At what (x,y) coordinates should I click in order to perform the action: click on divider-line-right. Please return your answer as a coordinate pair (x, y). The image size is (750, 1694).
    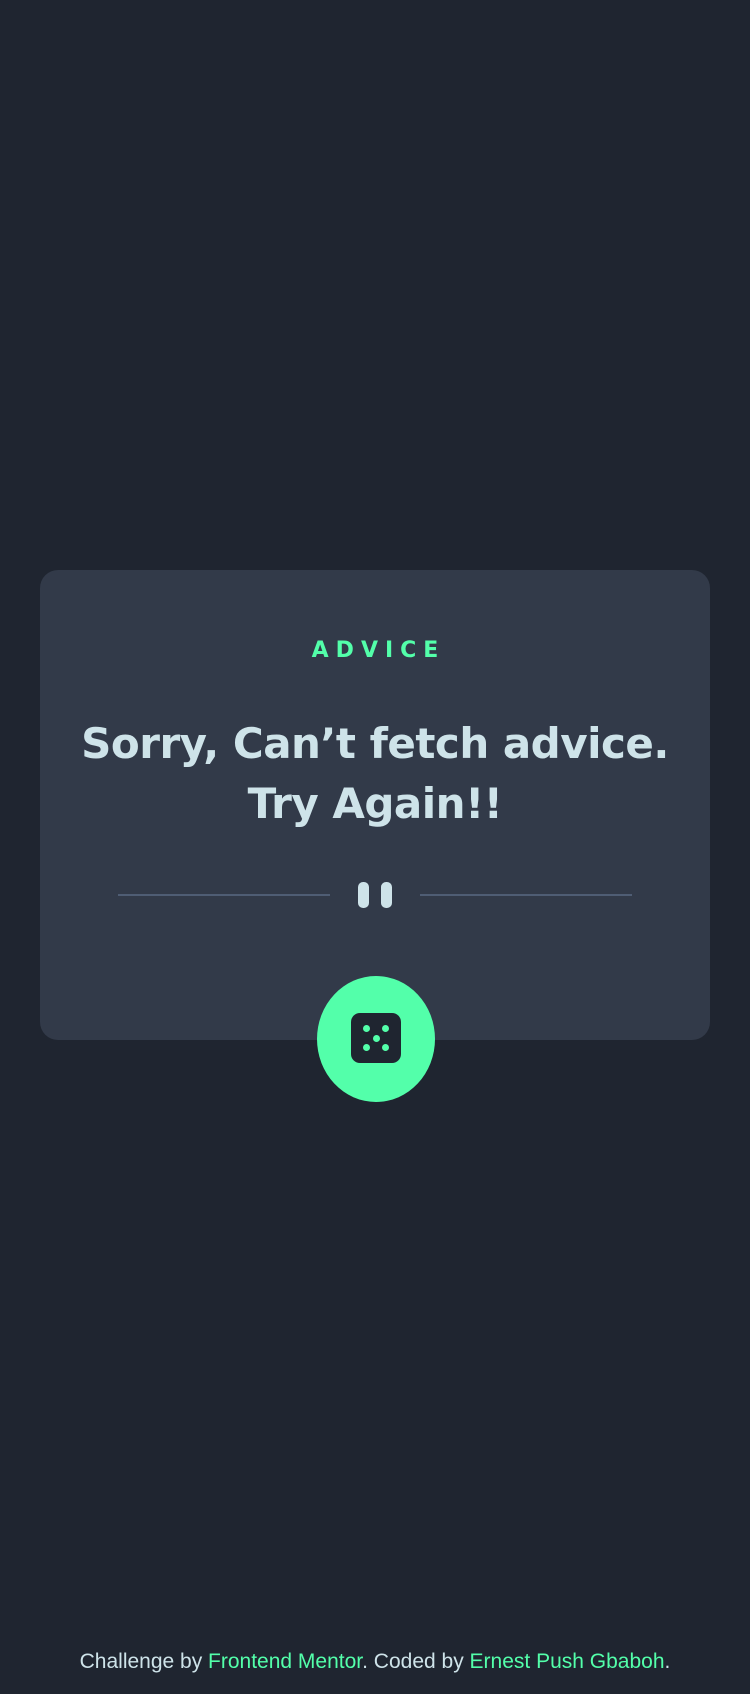
    Looking at the image, I should click on (526, 895).